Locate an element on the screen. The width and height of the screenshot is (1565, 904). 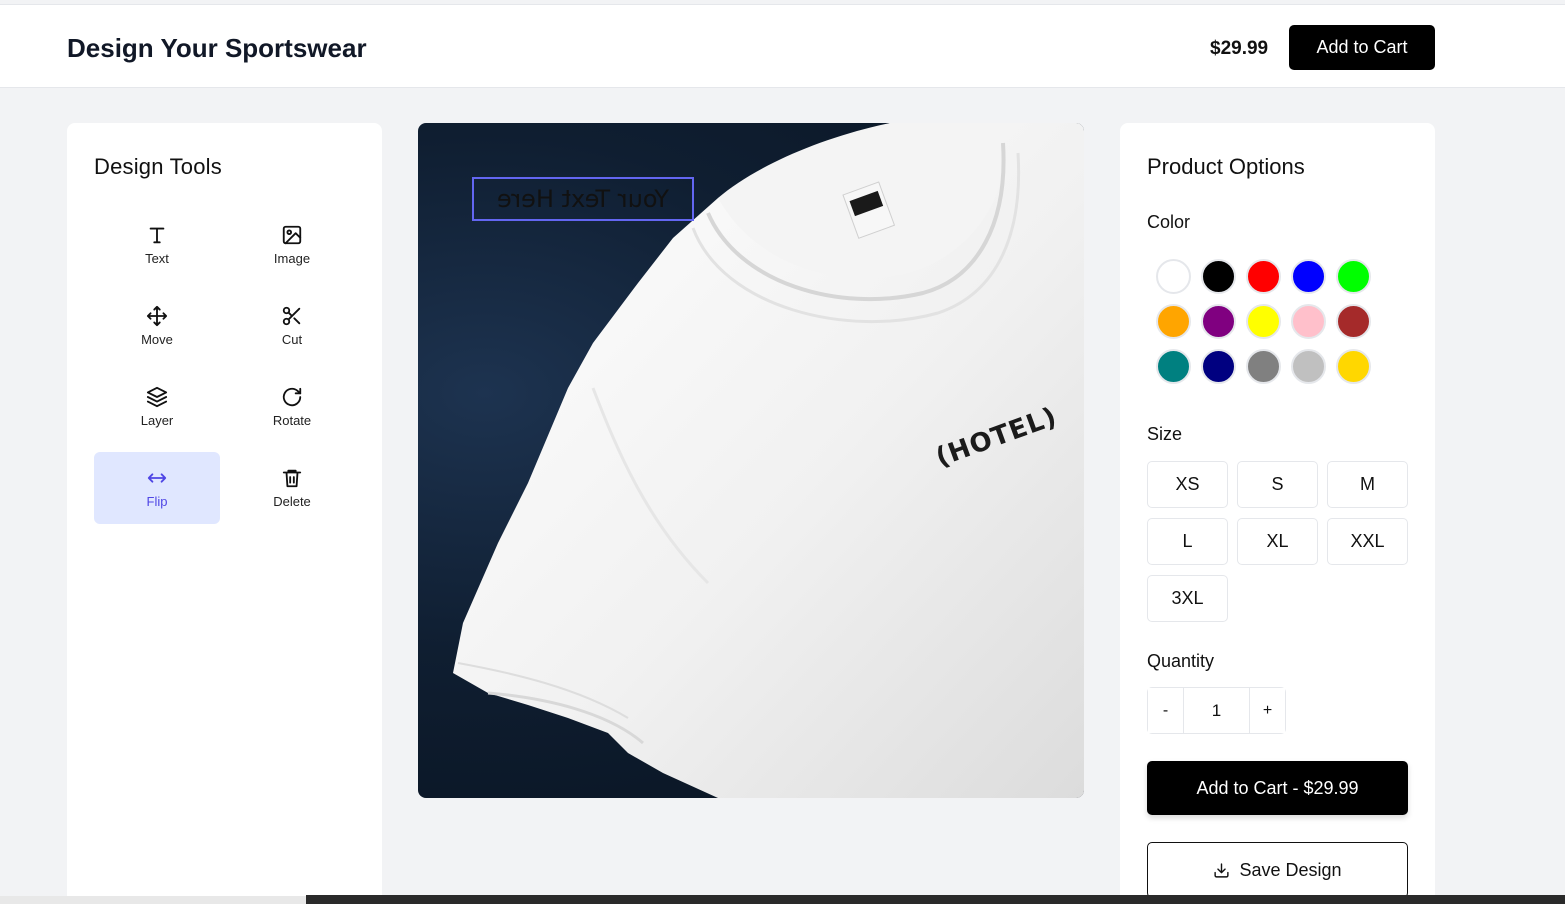
tool-text-label: Text is located at coordinates (157, 258).